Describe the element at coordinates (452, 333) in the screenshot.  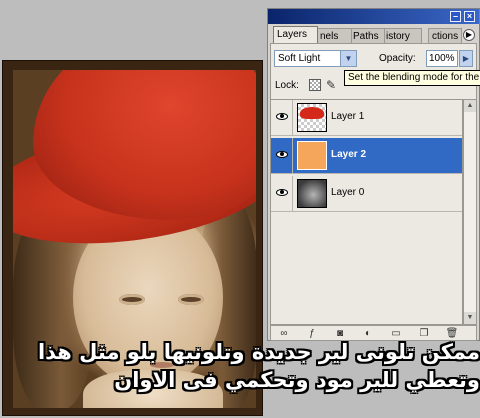
I see `trash-icon: 🗑` at that location.